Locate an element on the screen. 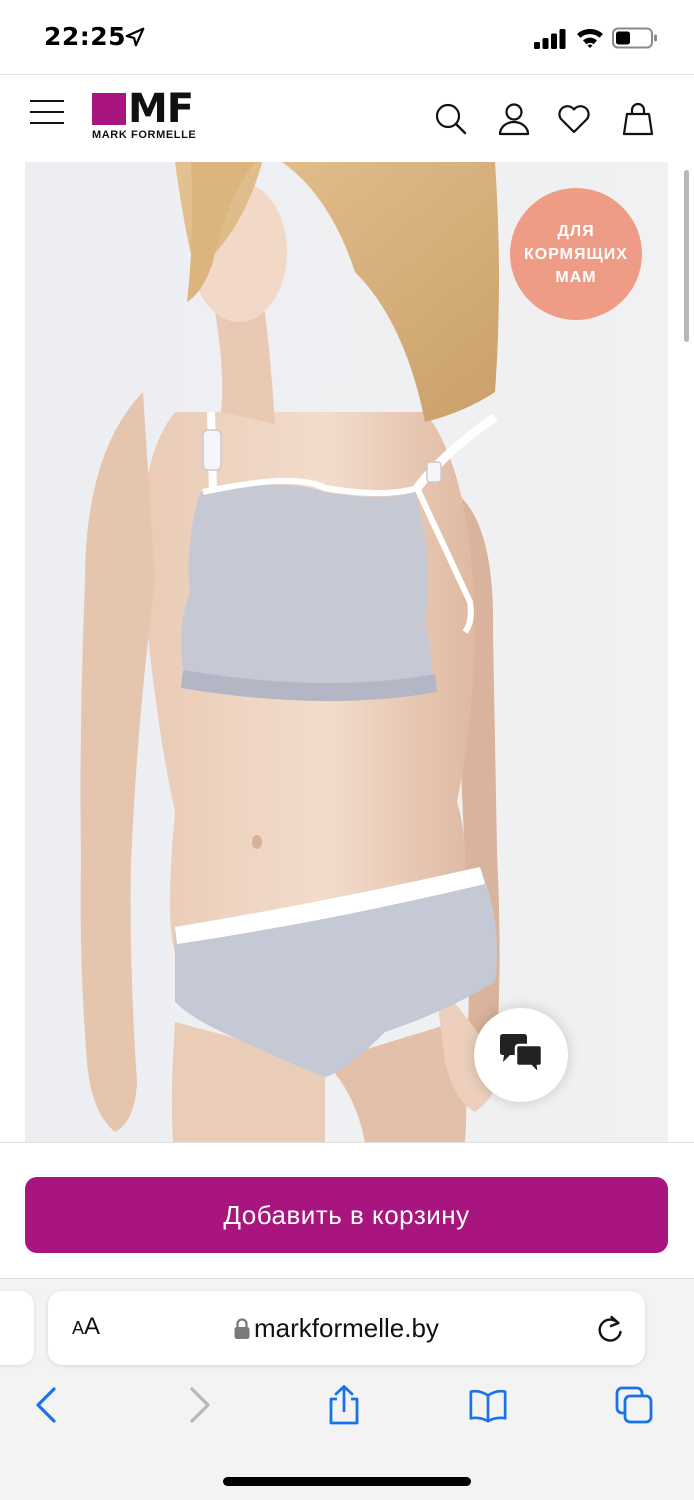 The width and height of the screenshot is (694, 1500). page-settings-button: AA is located at coordinates (86, 1327).